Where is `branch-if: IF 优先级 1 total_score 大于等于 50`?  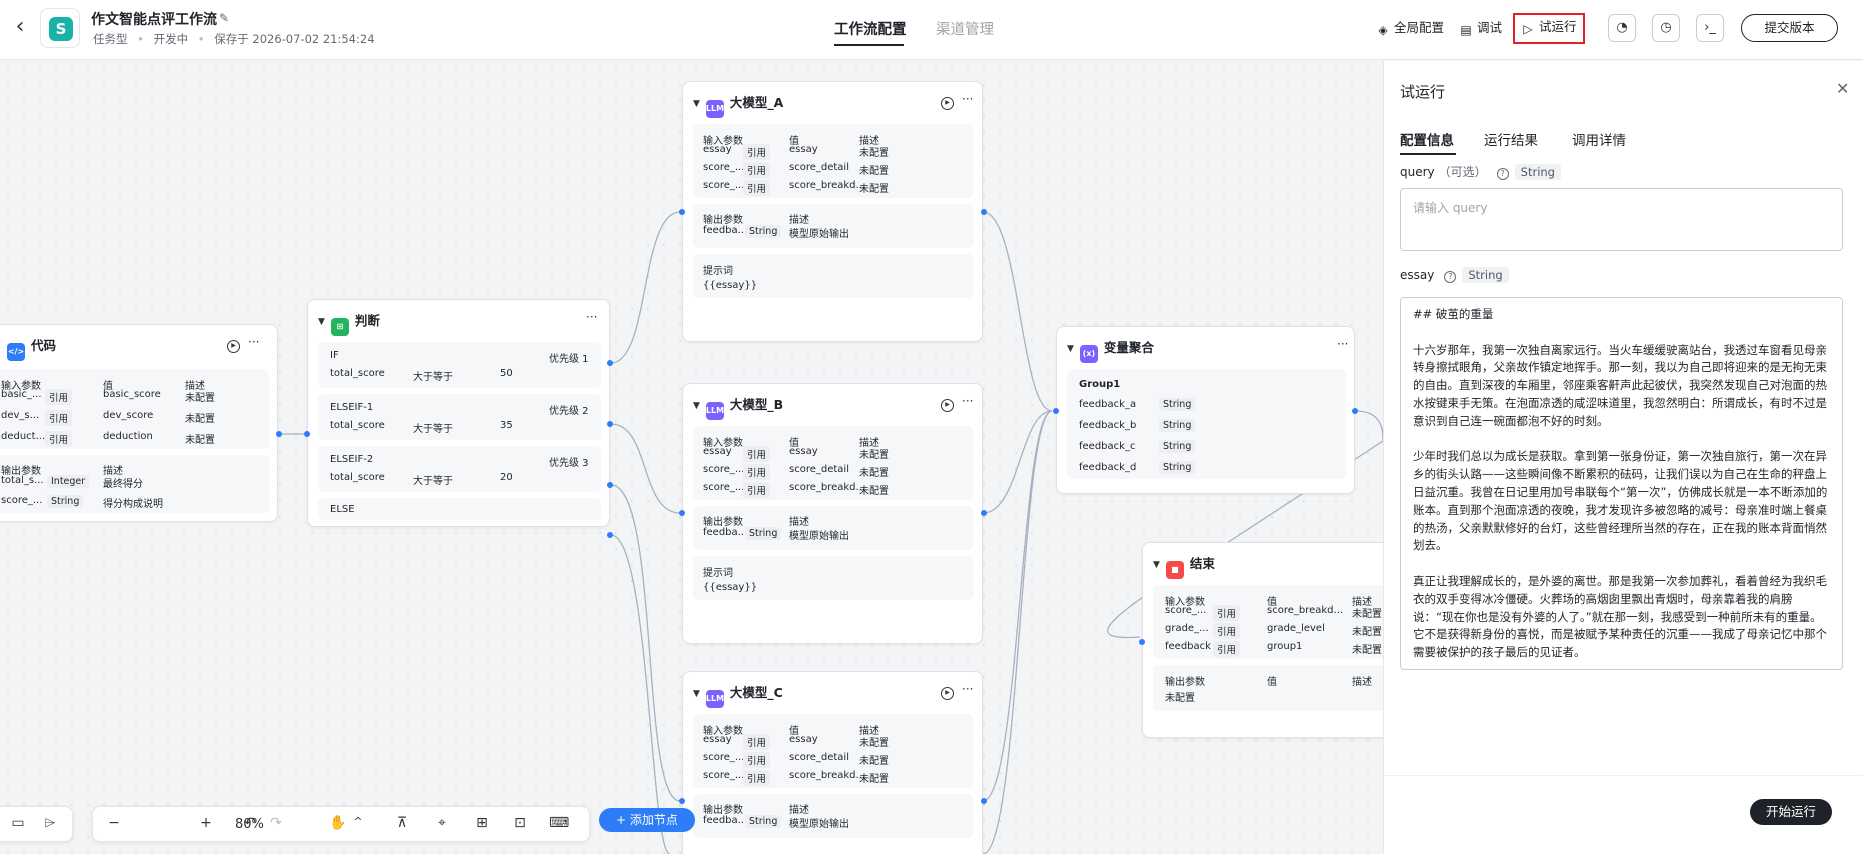
branch-if: IF 优先级 1 total_score 大于等于 50 is located at coordinates (459, 365).